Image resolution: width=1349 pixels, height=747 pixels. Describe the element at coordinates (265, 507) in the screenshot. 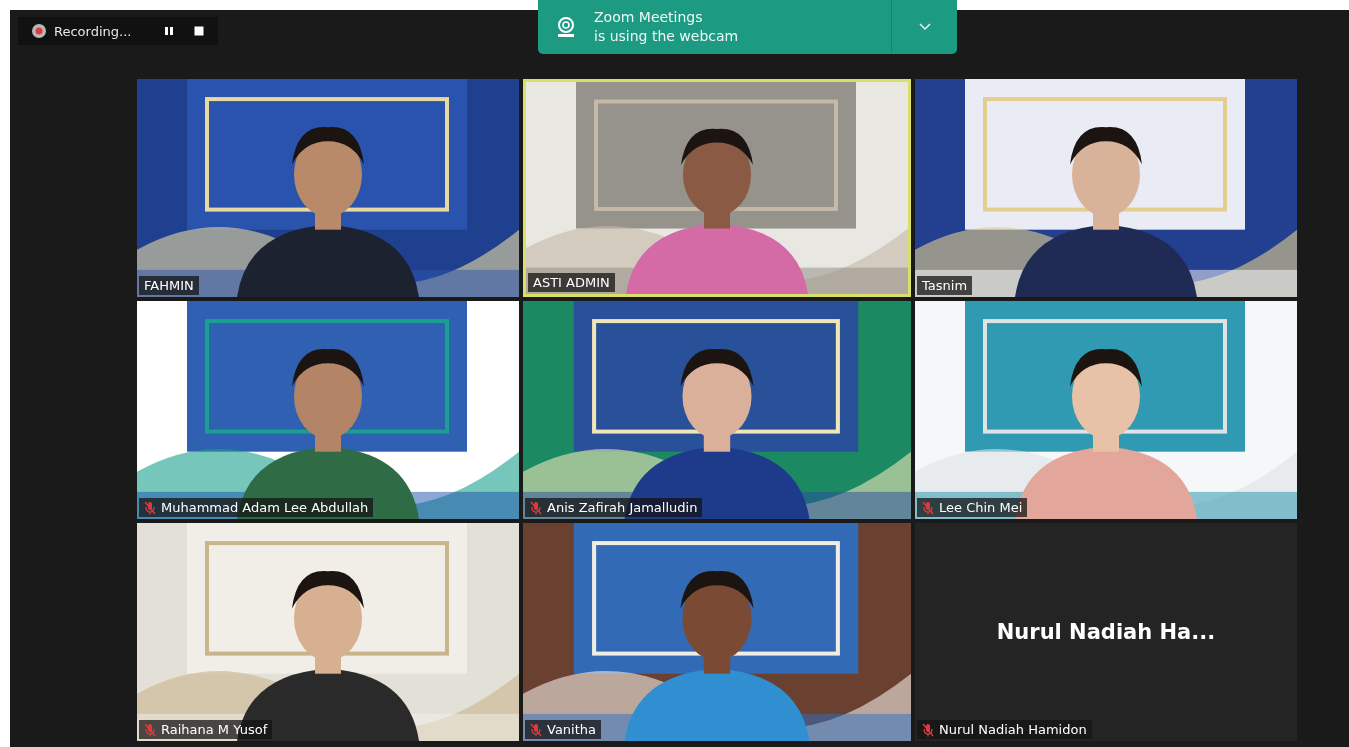

I see `participant-name: Muhammad Adam Lee Abdullah` at that location.